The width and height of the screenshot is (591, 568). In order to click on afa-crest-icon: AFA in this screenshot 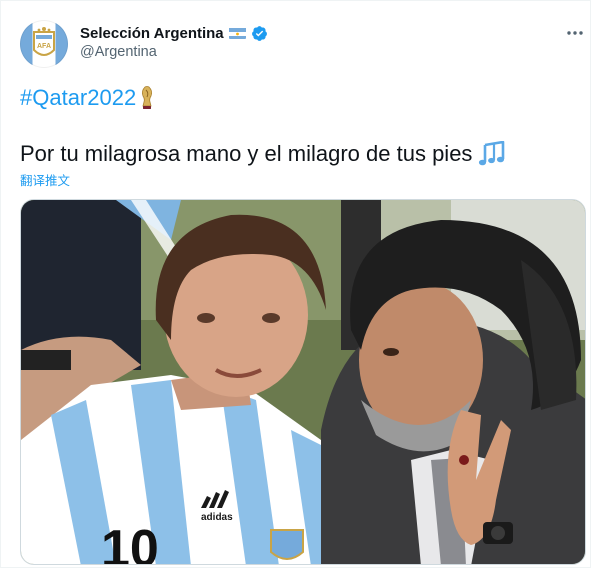, I will do `click(44, 41)`.